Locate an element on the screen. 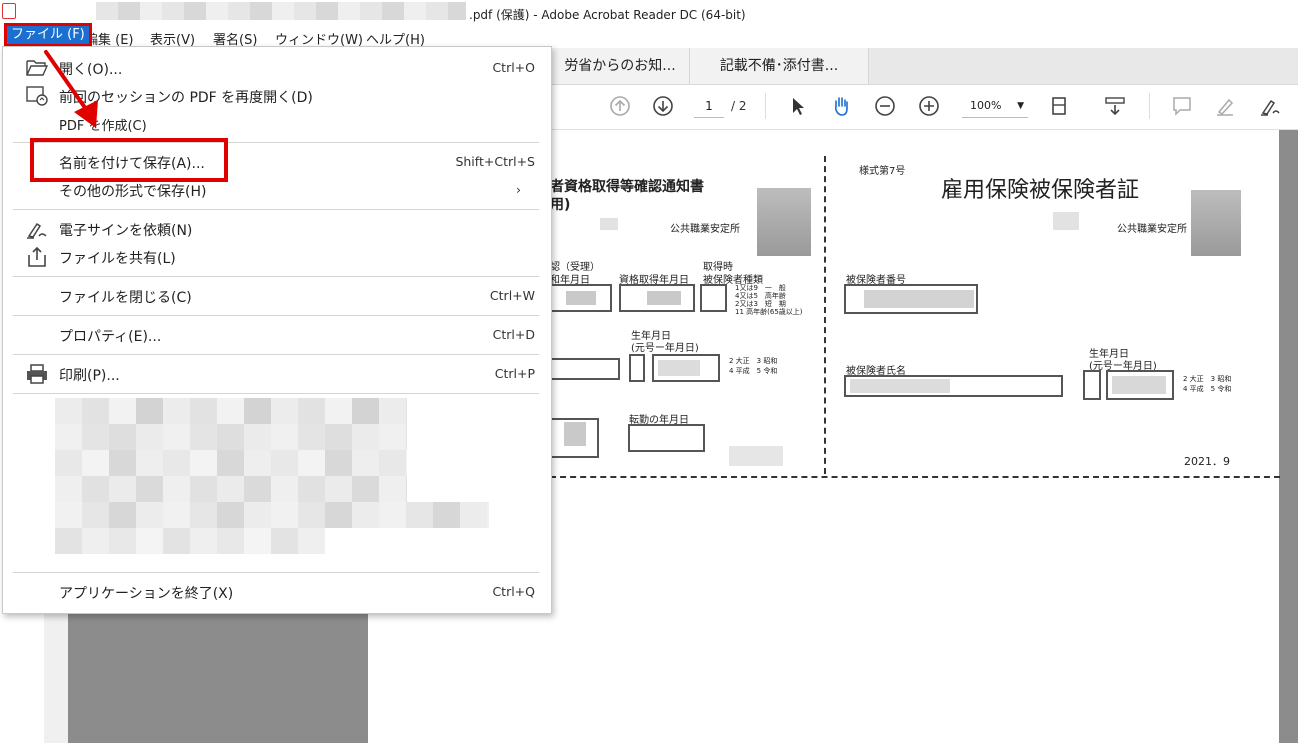  menu-item-shortcut: Ctrl+W is located at coordinates (512, 295).